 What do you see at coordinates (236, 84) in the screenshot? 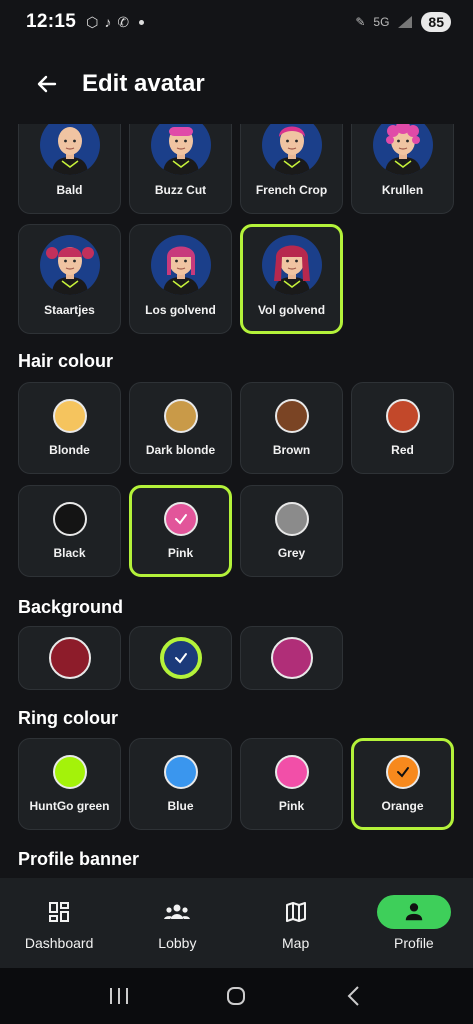
I see `app-header: Edit avatar` at bounding box center [236, 84].